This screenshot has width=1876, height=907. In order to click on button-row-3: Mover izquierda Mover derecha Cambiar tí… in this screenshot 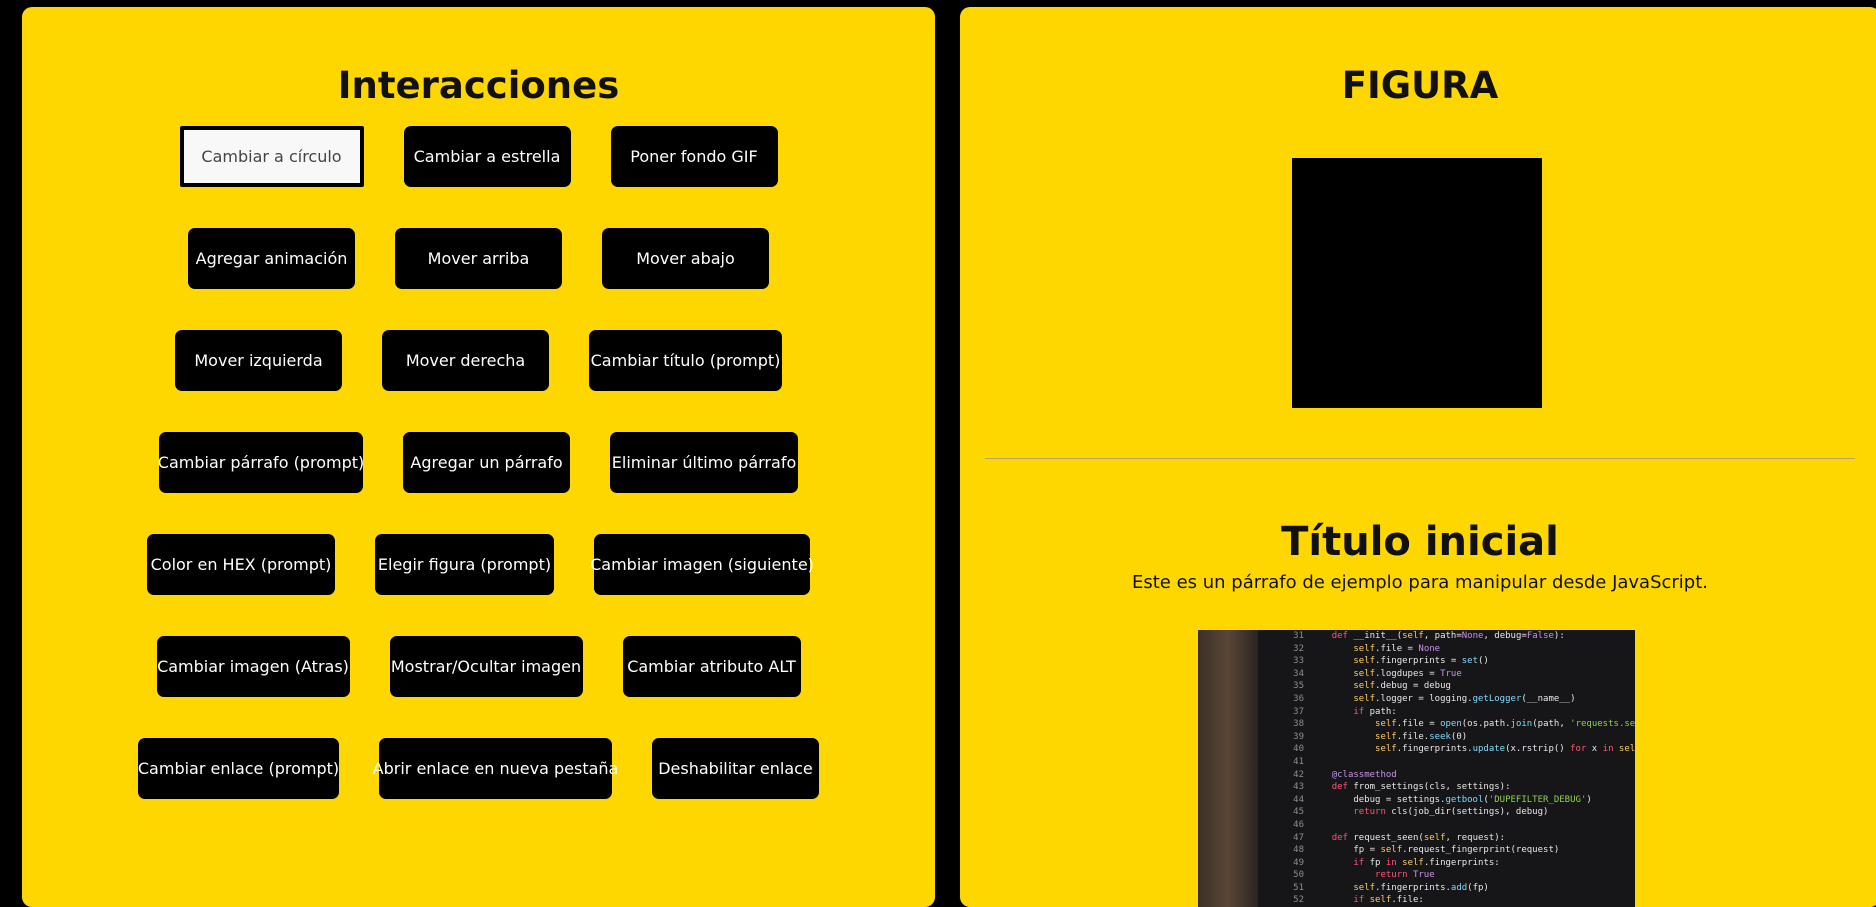, I will do `click(478, 360)`.